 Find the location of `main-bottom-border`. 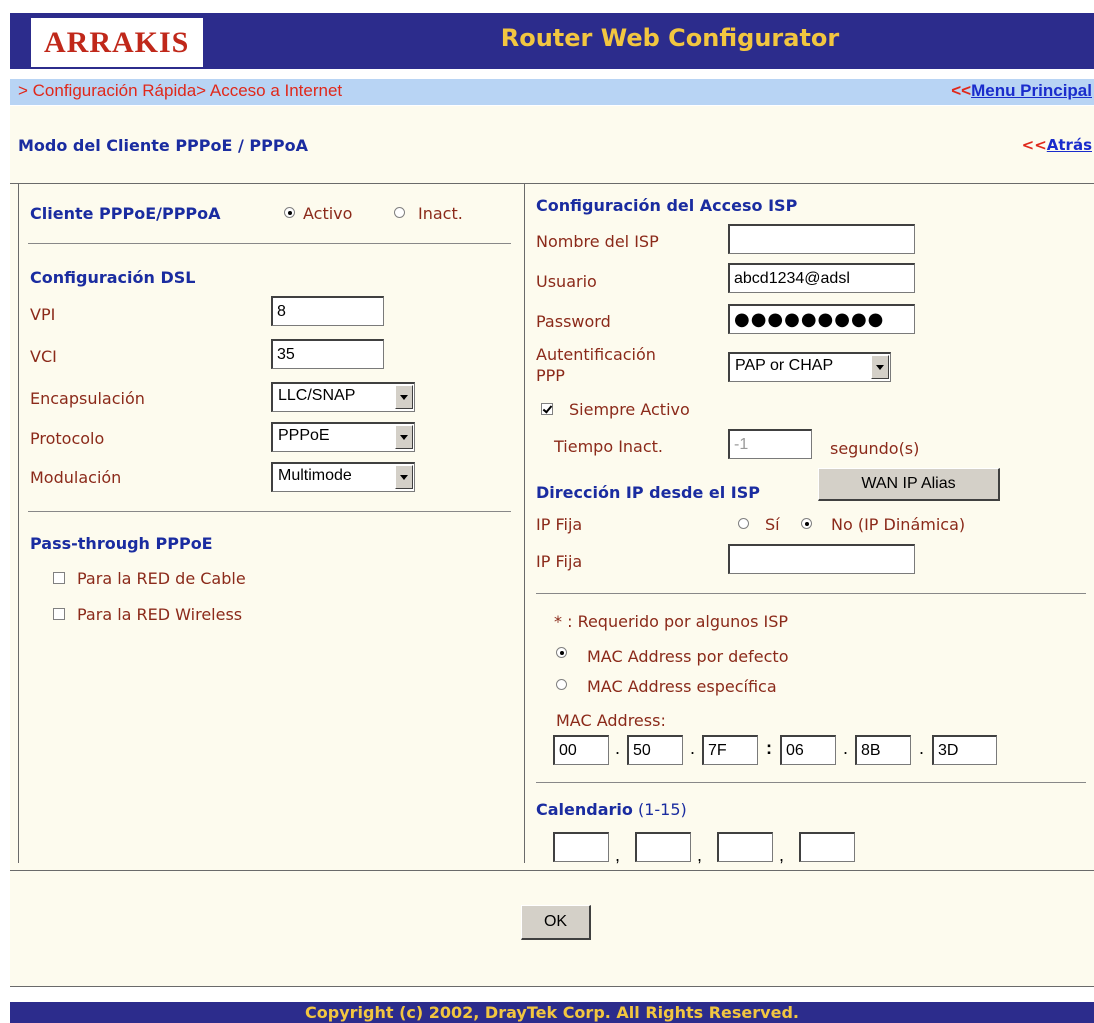

main-bottom-border is located at coordinates (552, 986).